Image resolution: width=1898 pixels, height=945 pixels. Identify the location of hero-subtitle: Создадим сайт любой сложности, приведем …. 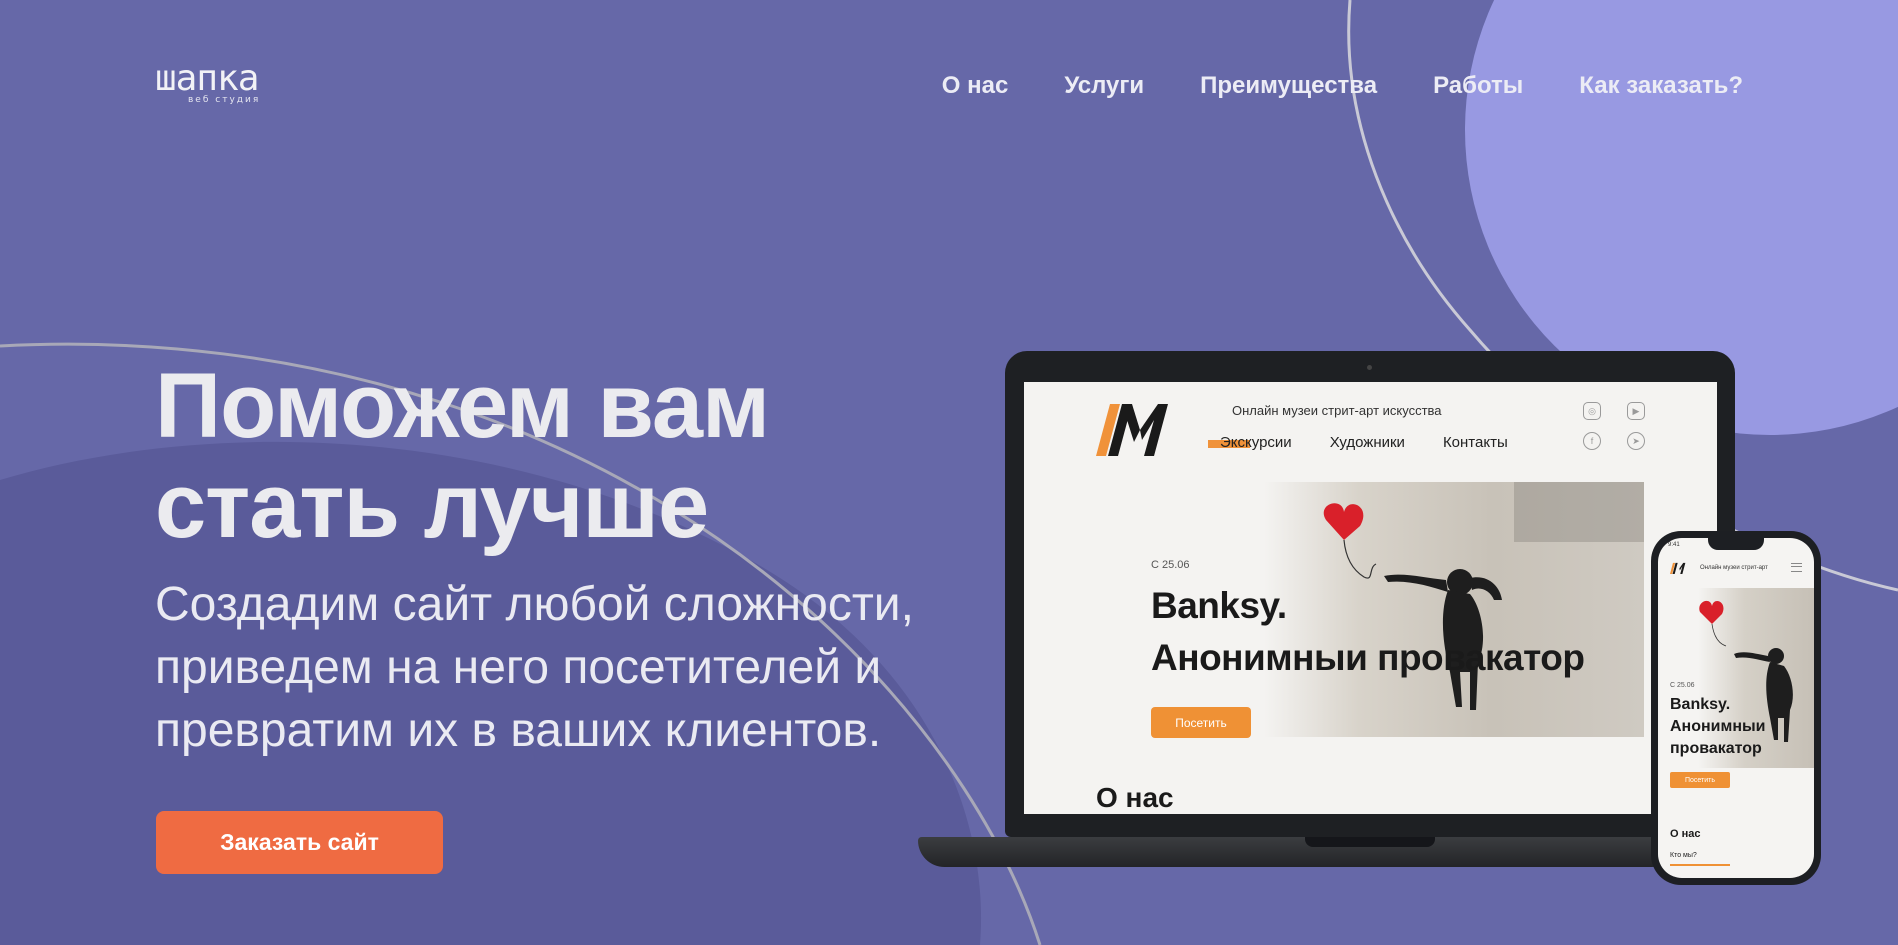
(555, 667).